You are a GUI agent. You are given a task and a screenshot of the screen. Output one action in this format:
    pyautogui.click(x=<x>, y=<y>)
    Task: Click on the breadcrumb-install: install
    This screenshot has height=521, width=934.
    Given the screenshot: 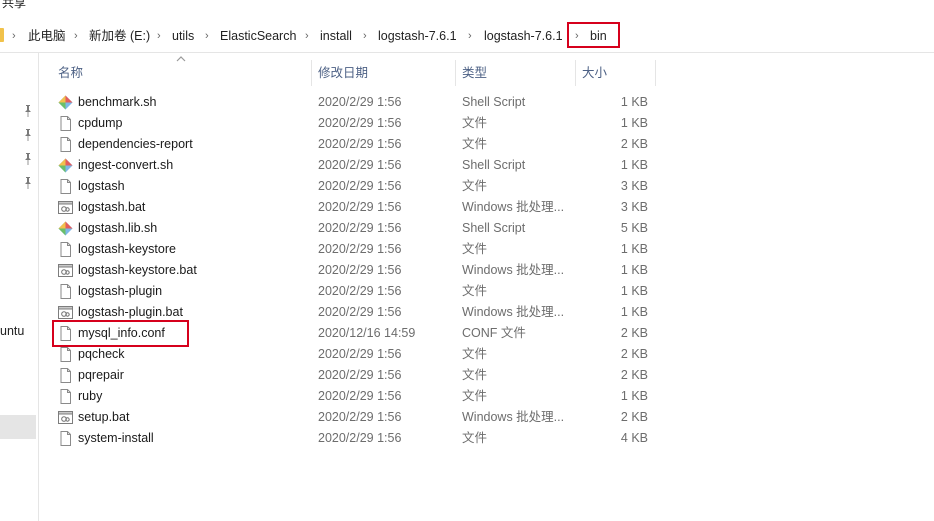 What is the action you would take?
    pyautogui.click(x=336, y=36)
    